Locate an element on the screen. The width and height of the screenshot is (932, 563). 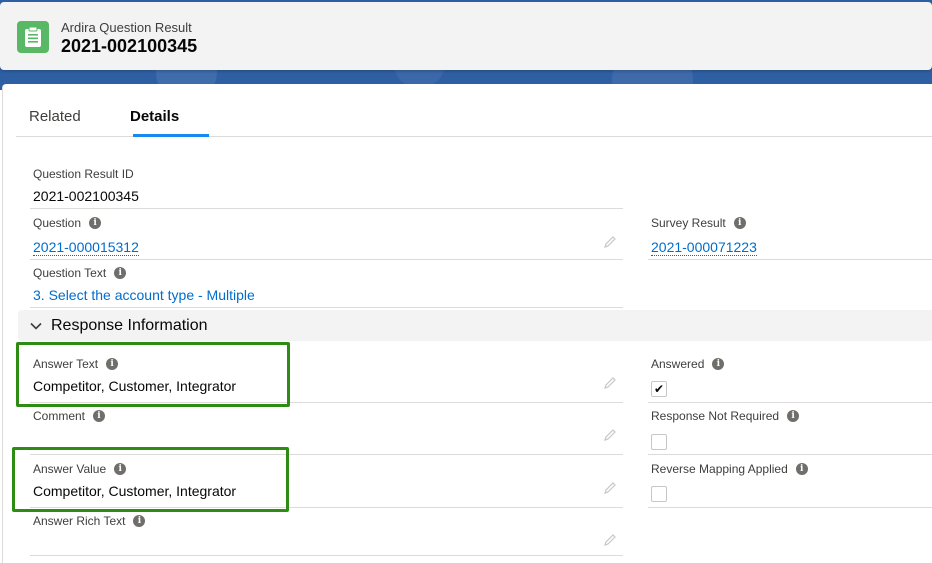
answer-value-highlight-box is located at coordinates (150, 479).